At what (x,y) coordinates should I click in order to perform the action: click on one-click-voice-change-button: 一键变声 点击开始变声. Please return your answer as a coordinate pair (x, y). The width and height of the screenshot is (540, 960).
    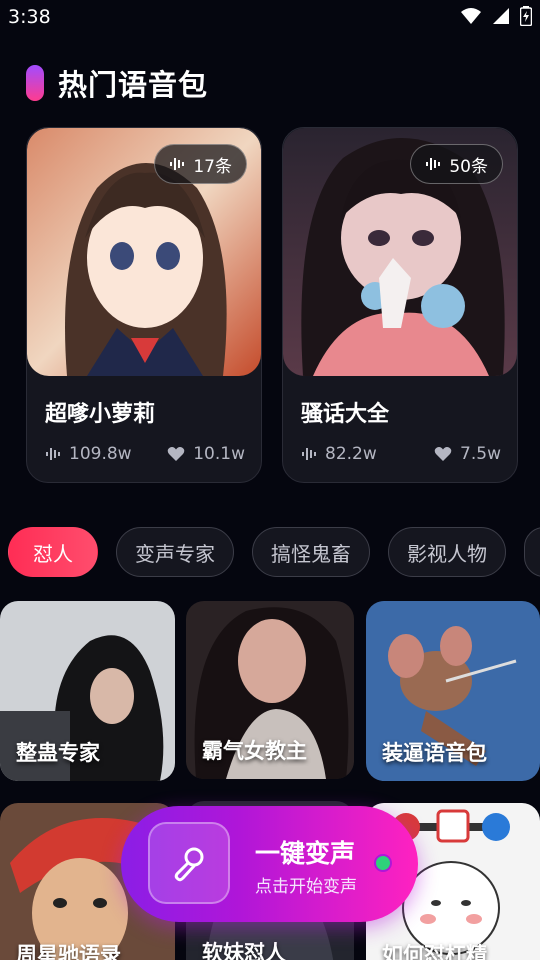
    Looking at the image, I should click on (269, 864).